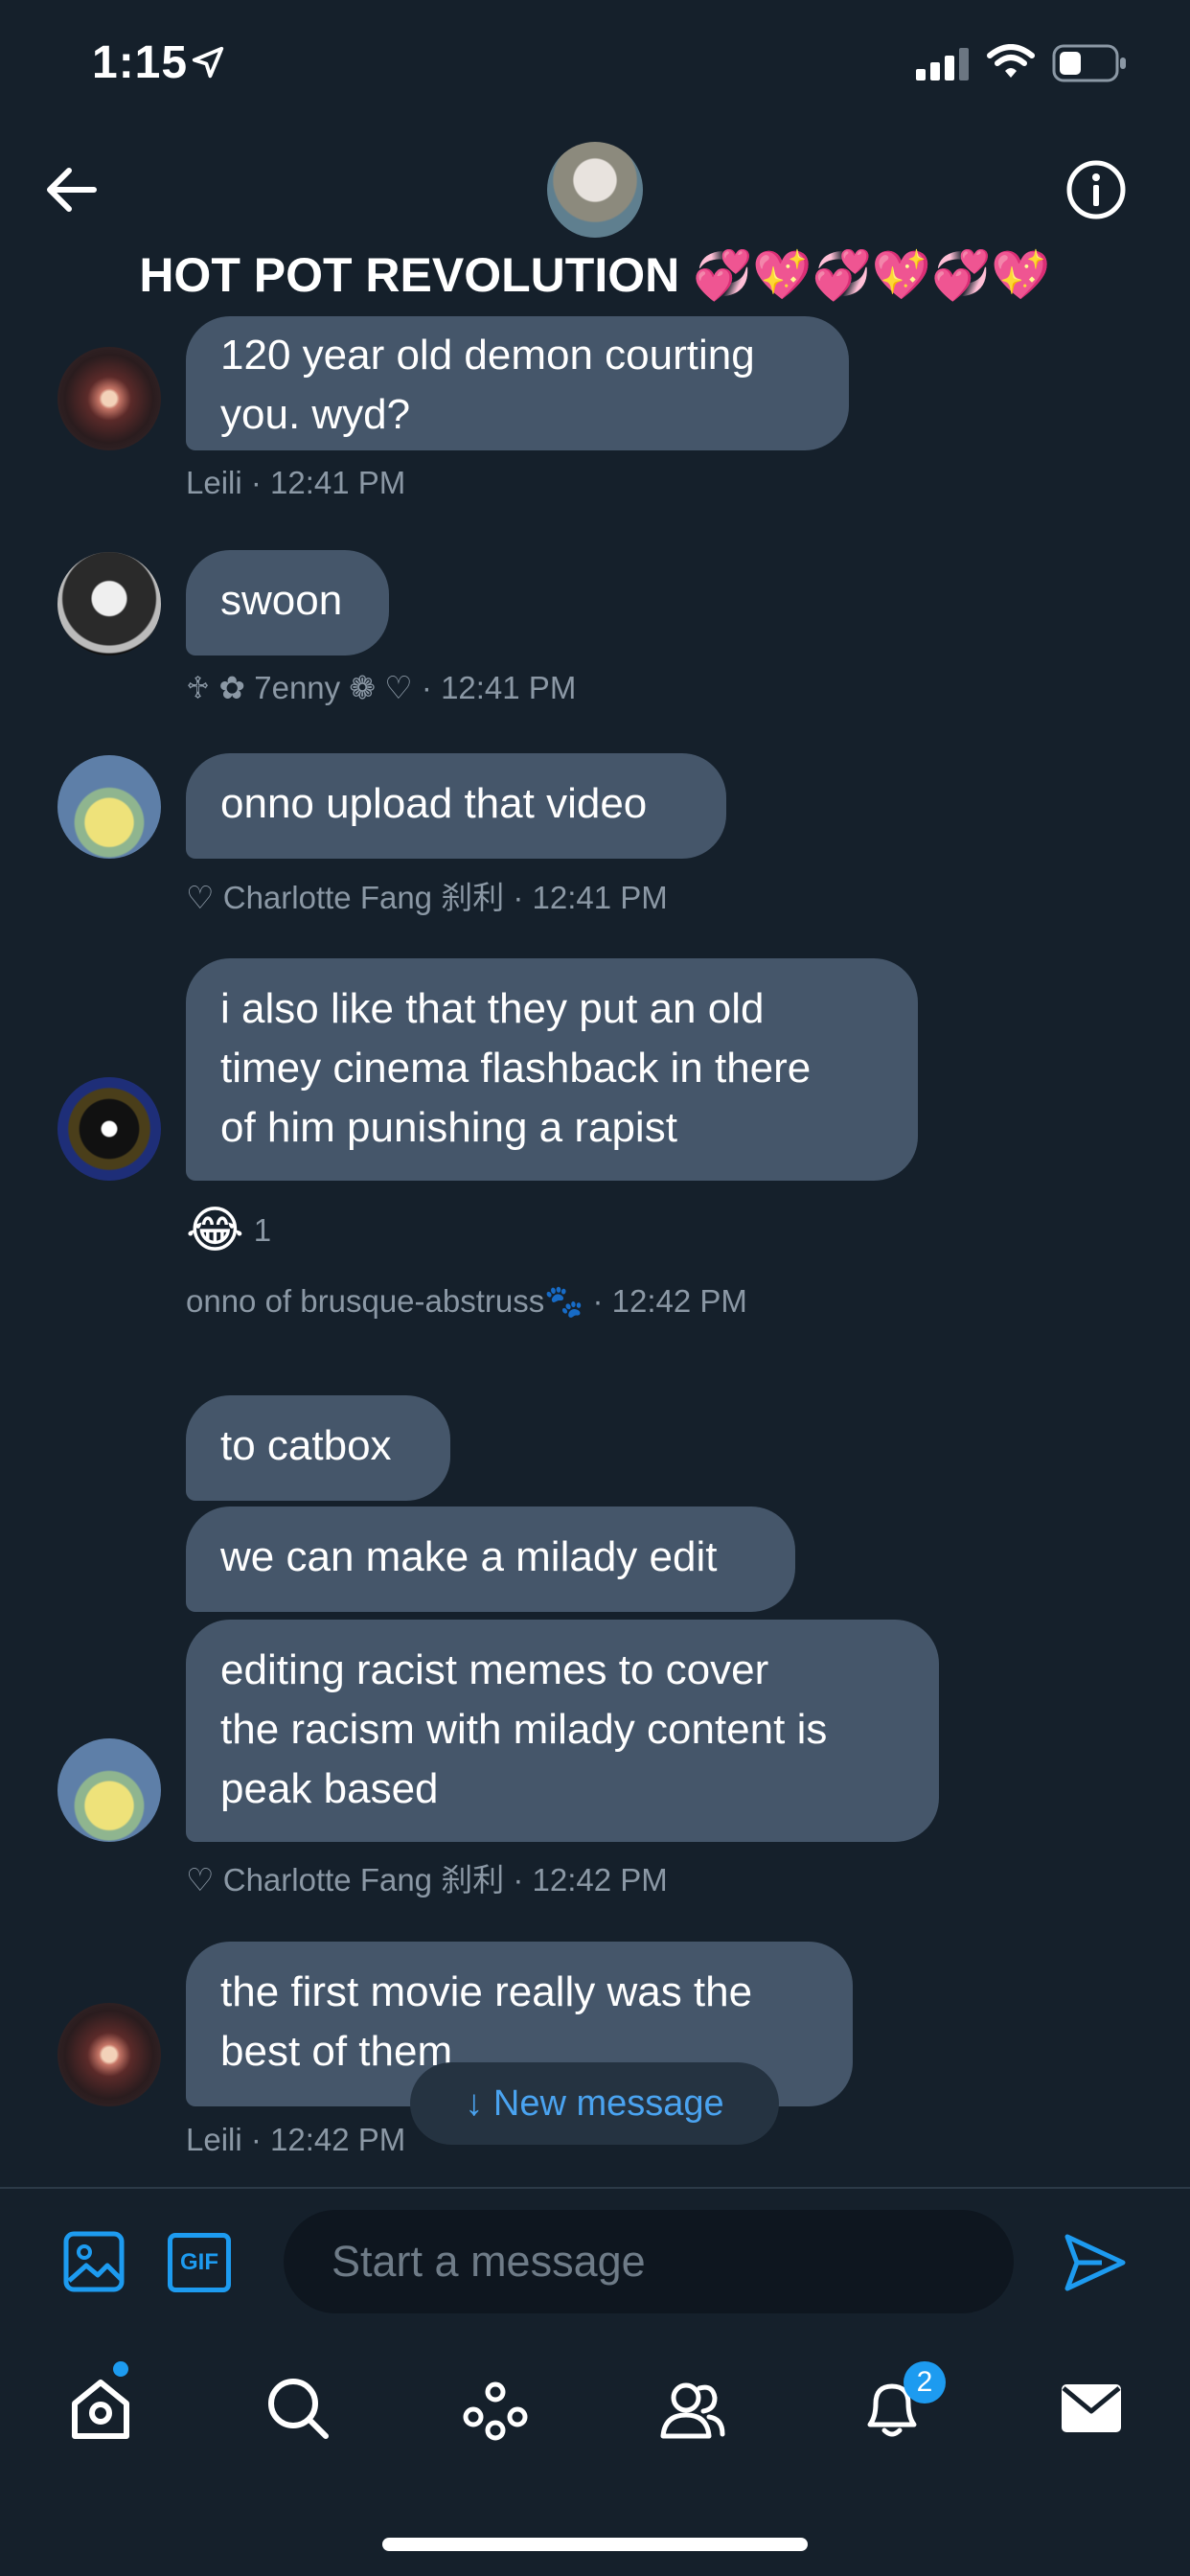  What do you see at coordinates (427, 897) in the screenshot?
I see `message-meta: ♡ Charlotte Fang 刹利 · 12:41 PM` at bounding box center [427, 897].